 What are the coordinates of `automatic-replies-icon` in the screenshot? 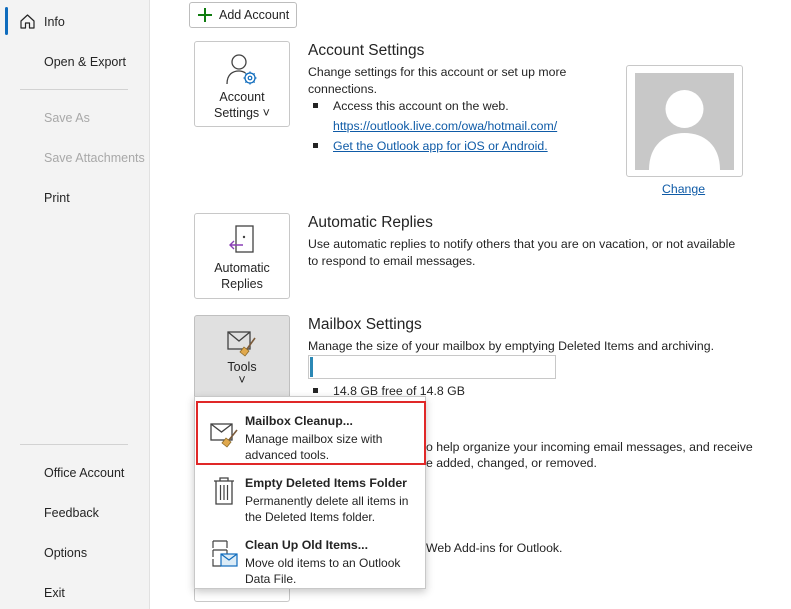 It's located at (241, 239).